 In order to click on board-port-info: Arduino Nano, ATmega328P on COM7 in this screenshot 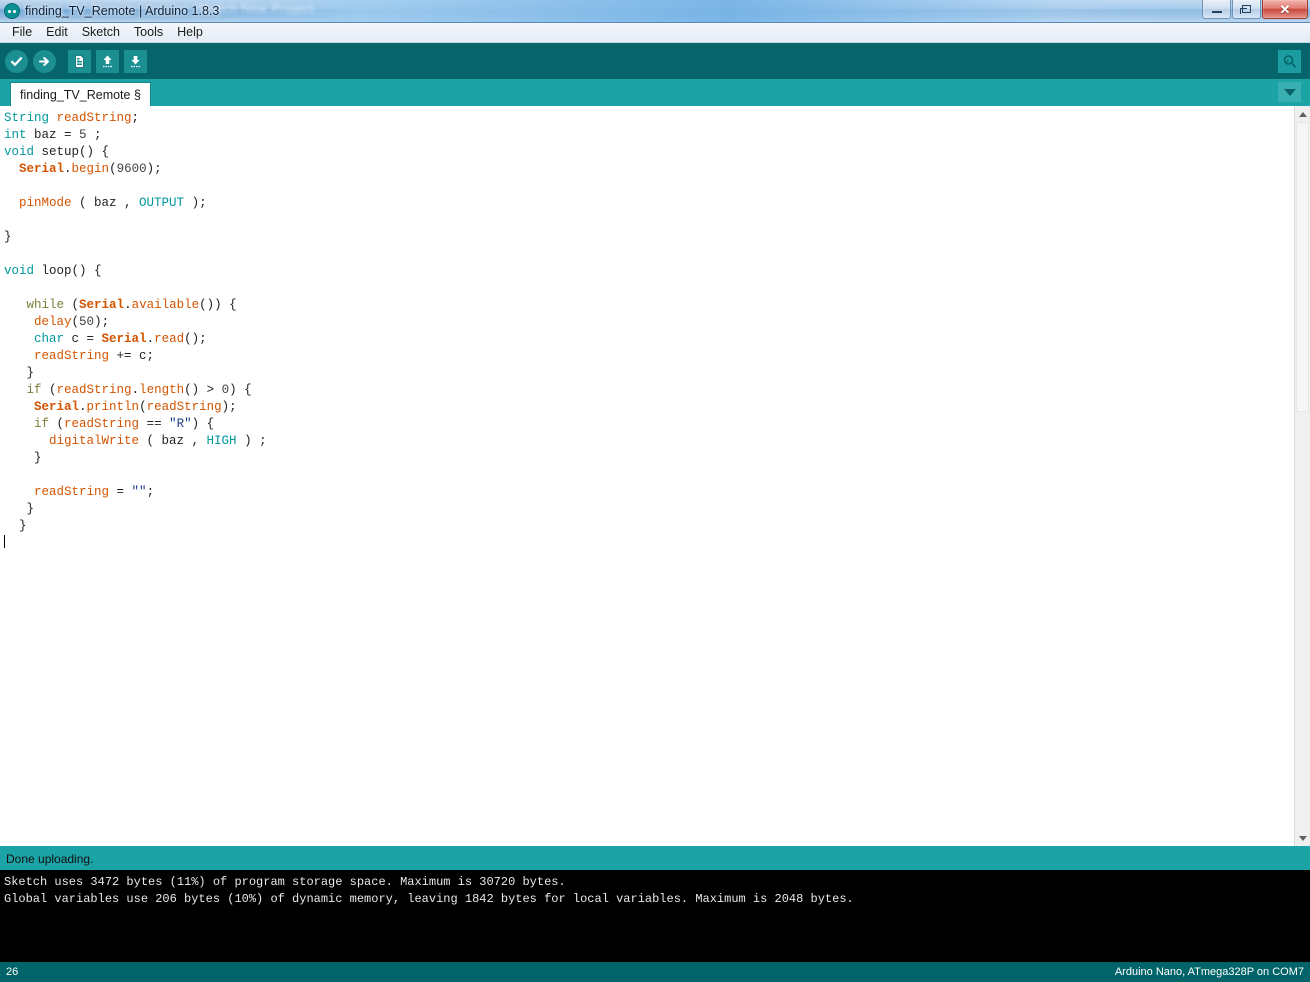, I will do `click(1209, 972)`.